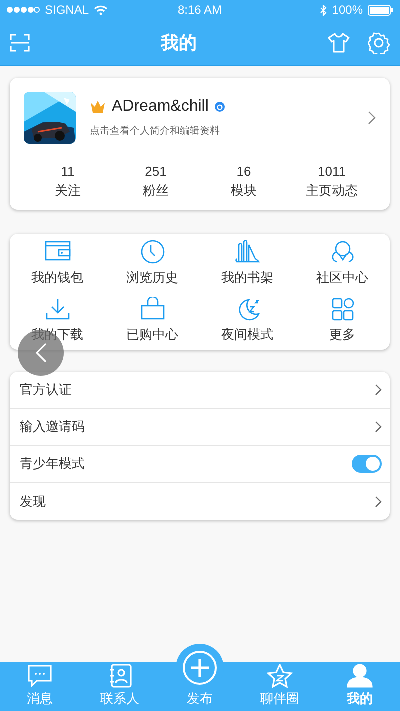 The height and width of the screenshot is (711, 400). I want to click on toggle-switch, so click(367, 464).